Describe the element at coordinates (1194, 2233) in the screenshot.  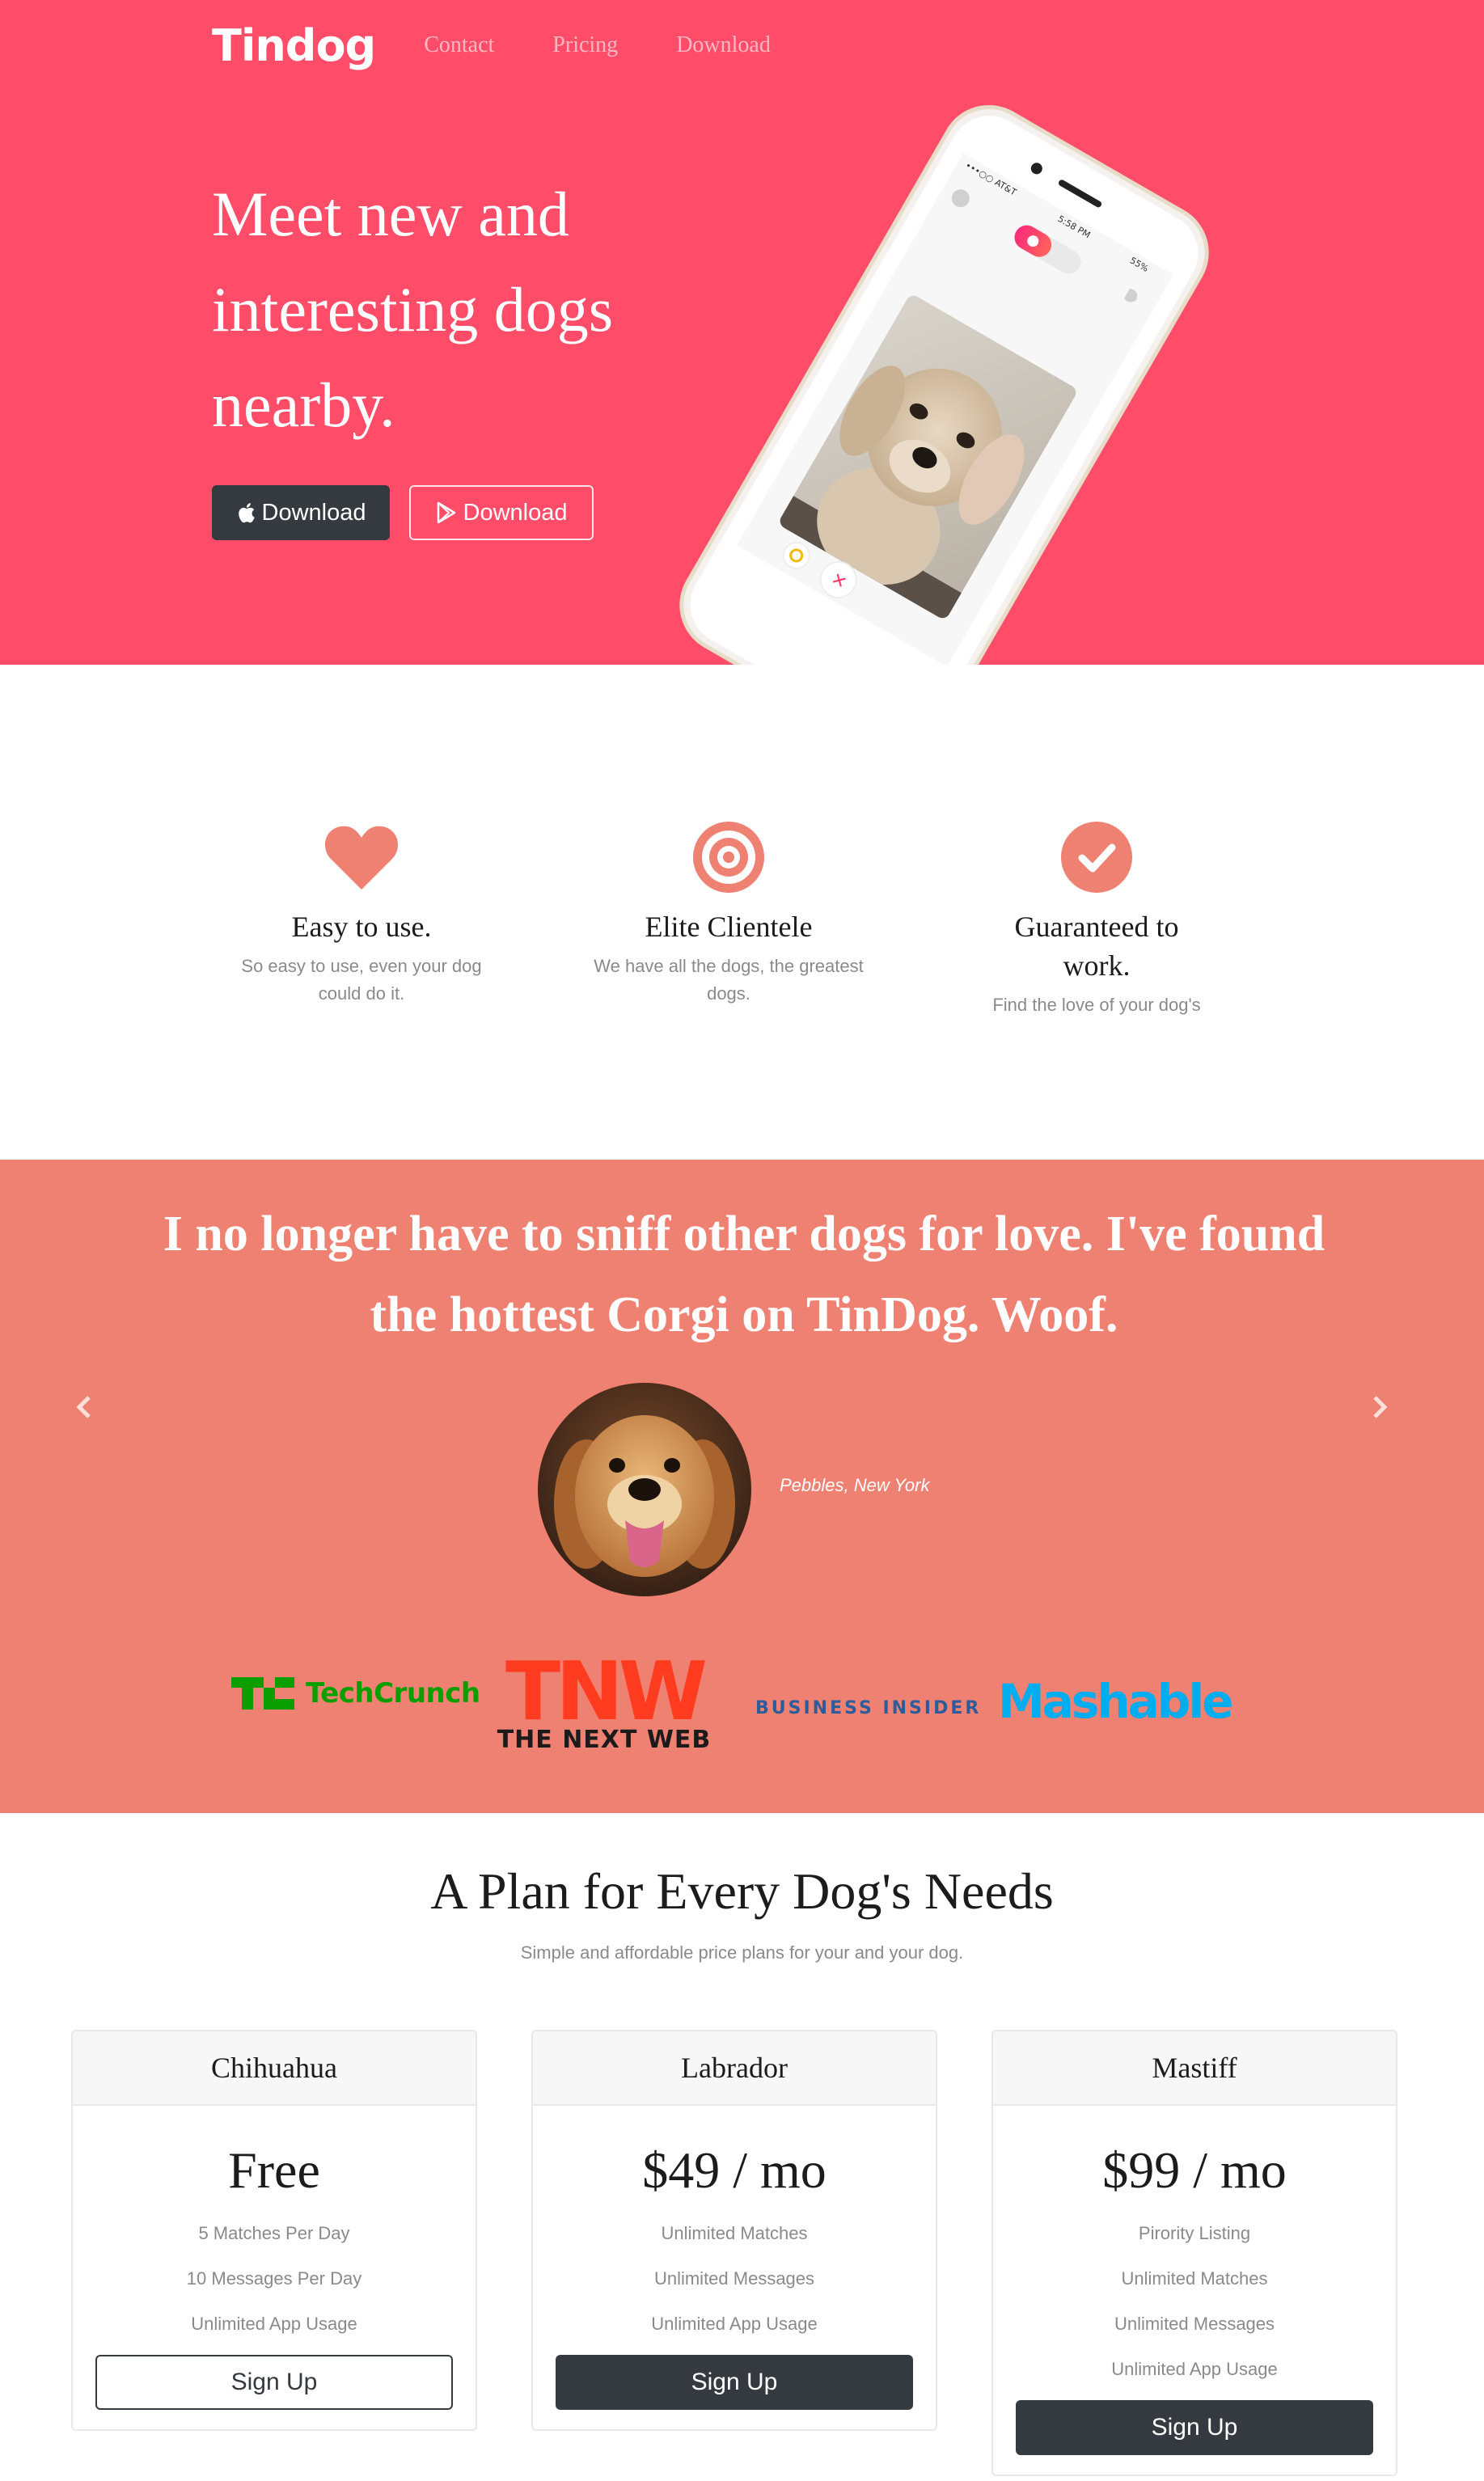
I see `plan-feature: Pirority Listing` at that location.